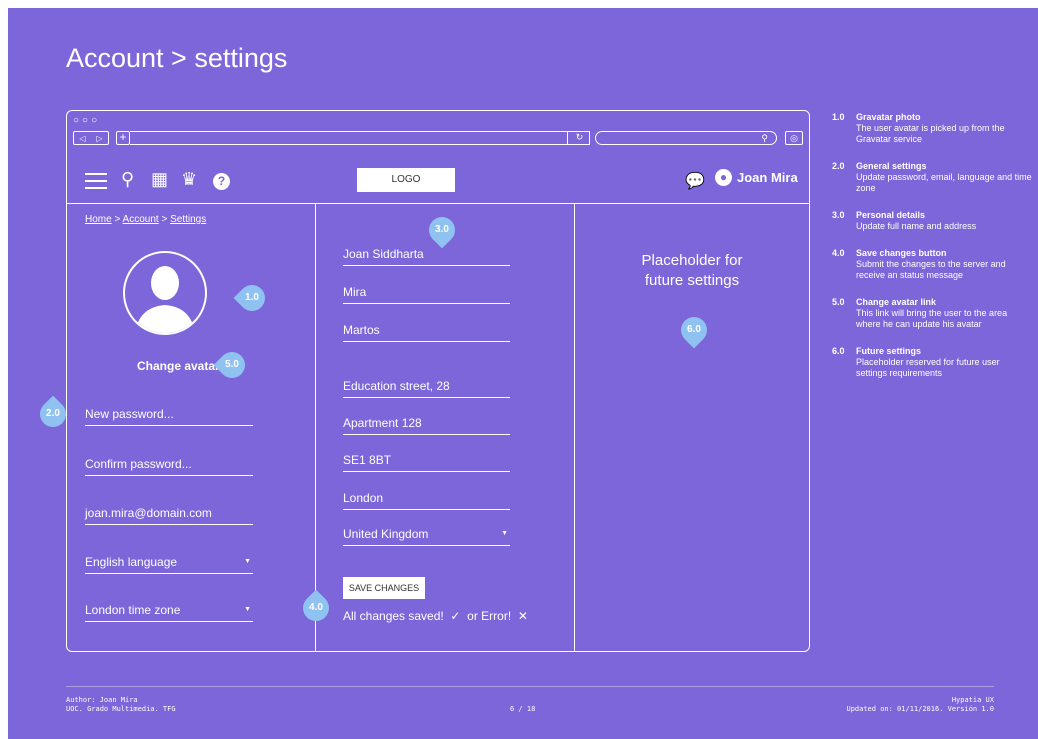 Image resolution: width=1038 pixels, height=739 pixels. What do you see at coordinates (686, 138) in the screenshot?
I see `browser-search-bar: ⚲` at bounding box center [686, 138].